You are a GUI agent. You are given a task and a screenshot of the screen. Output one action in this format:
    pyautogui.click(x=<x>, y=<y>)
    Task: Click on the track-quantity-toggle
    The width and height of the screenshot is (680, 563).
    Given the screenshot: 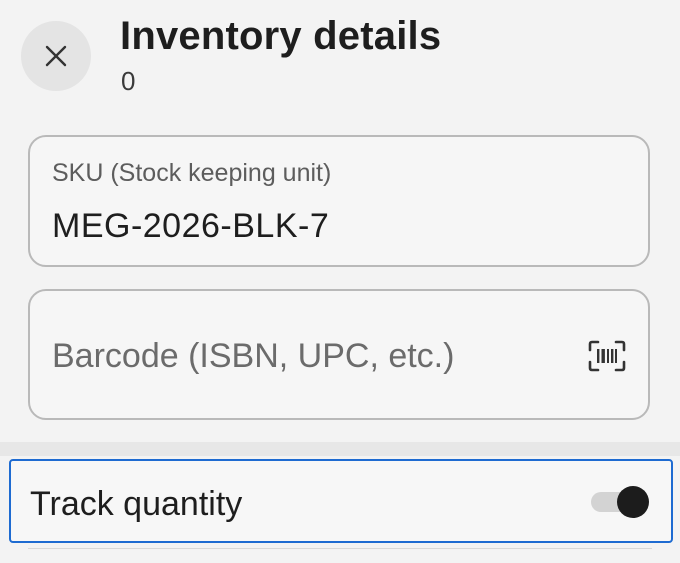 What is the action you would take?
    pyautogui.click(x=620, y=502)
    